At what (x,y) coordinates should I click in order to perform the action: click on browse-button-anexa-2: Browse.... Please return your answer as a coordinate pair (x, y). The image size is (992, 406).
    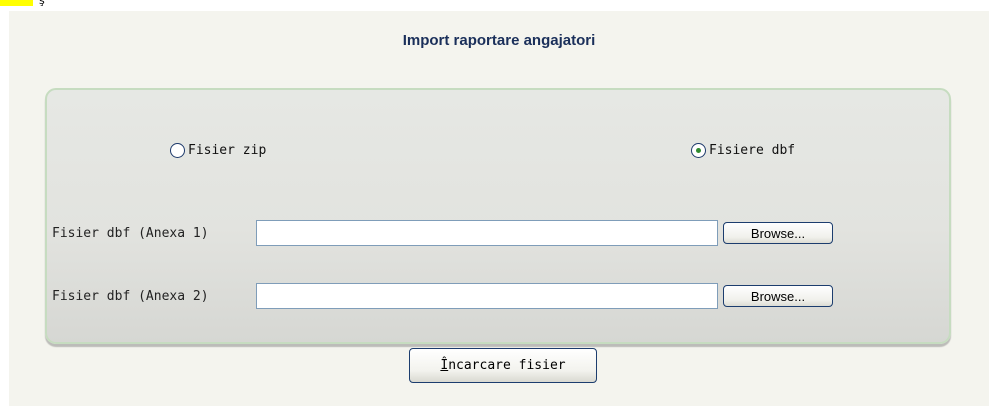
    Looking at the image, I should click on (778, 296).